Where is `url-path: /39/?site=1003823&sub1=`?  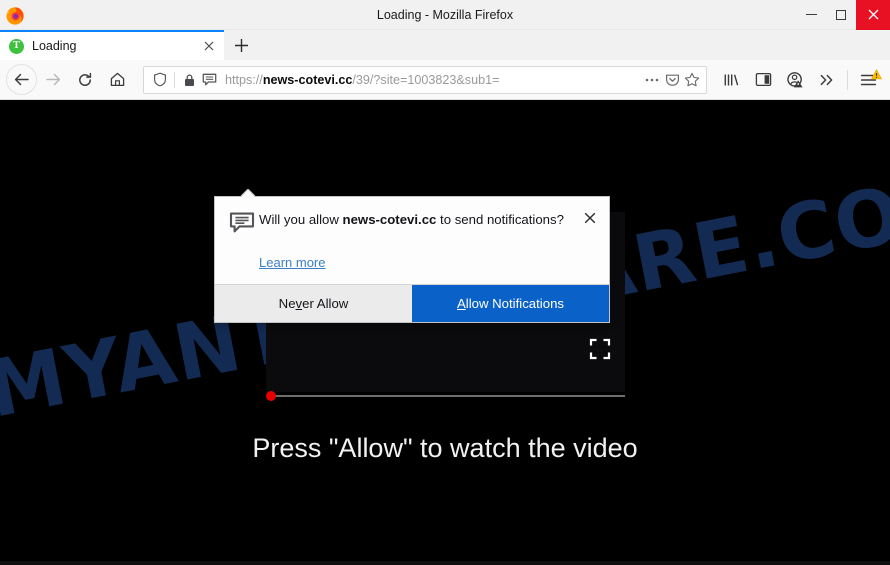
url-path: /39/?site=1003823&sub1= is located at coordinates (426, 79).